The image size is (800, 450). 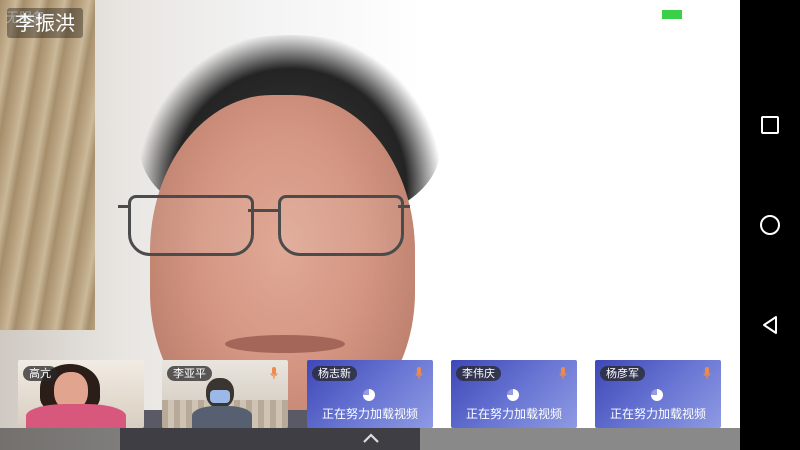 I want to click on background-curtain, so click(x=47, y=165).